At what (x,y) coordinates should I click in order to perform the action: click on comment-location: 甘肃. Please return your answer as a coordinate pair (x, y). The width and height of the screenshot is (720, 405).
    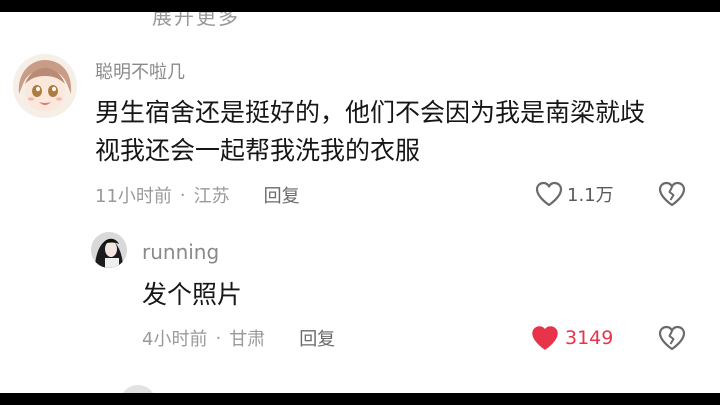
    Looking at the image, I should click on (247, 339).